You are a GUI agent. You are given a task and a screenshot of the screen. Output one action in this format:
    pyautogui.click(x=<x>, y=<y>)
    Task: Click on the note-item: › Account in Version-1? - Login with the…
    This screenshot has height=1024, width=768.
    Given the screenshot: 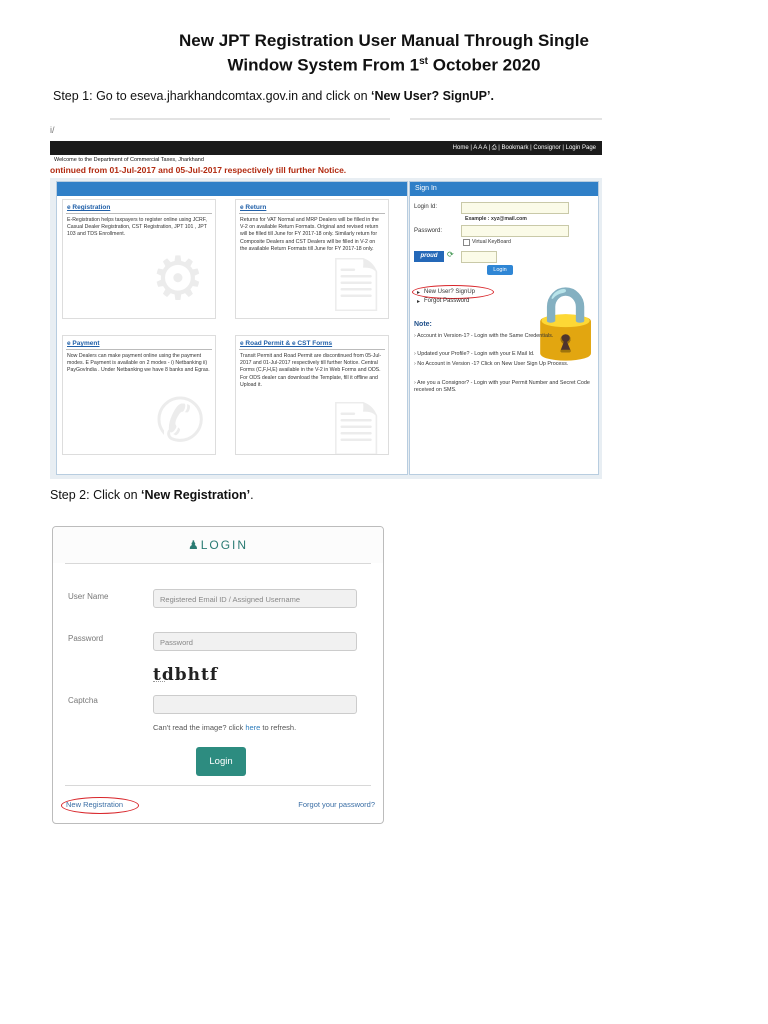 What is the action you would take?
    pyautogui.click(x=484, y=336)
    